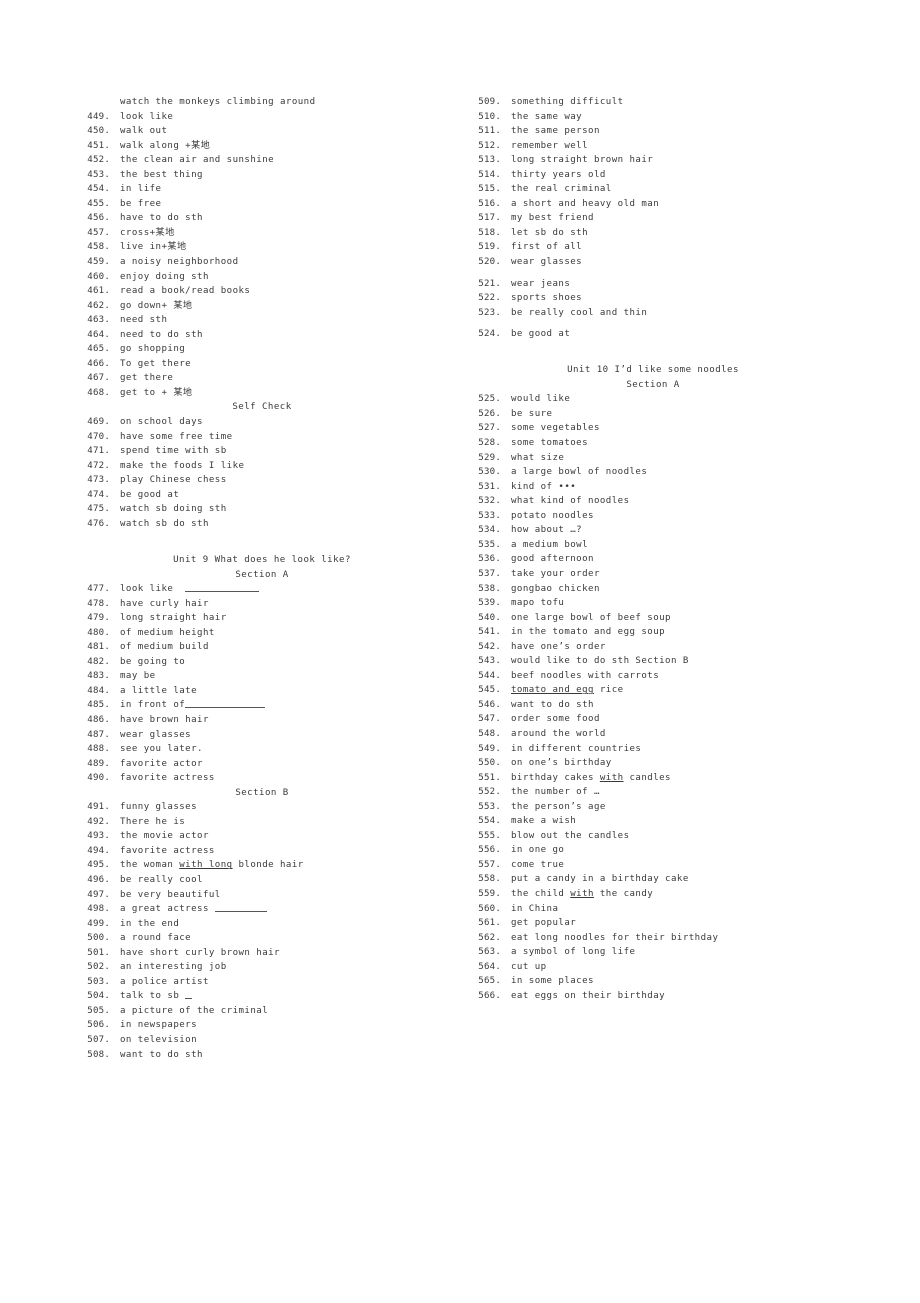  I want to click on item-number: 519., so click(489, 247).